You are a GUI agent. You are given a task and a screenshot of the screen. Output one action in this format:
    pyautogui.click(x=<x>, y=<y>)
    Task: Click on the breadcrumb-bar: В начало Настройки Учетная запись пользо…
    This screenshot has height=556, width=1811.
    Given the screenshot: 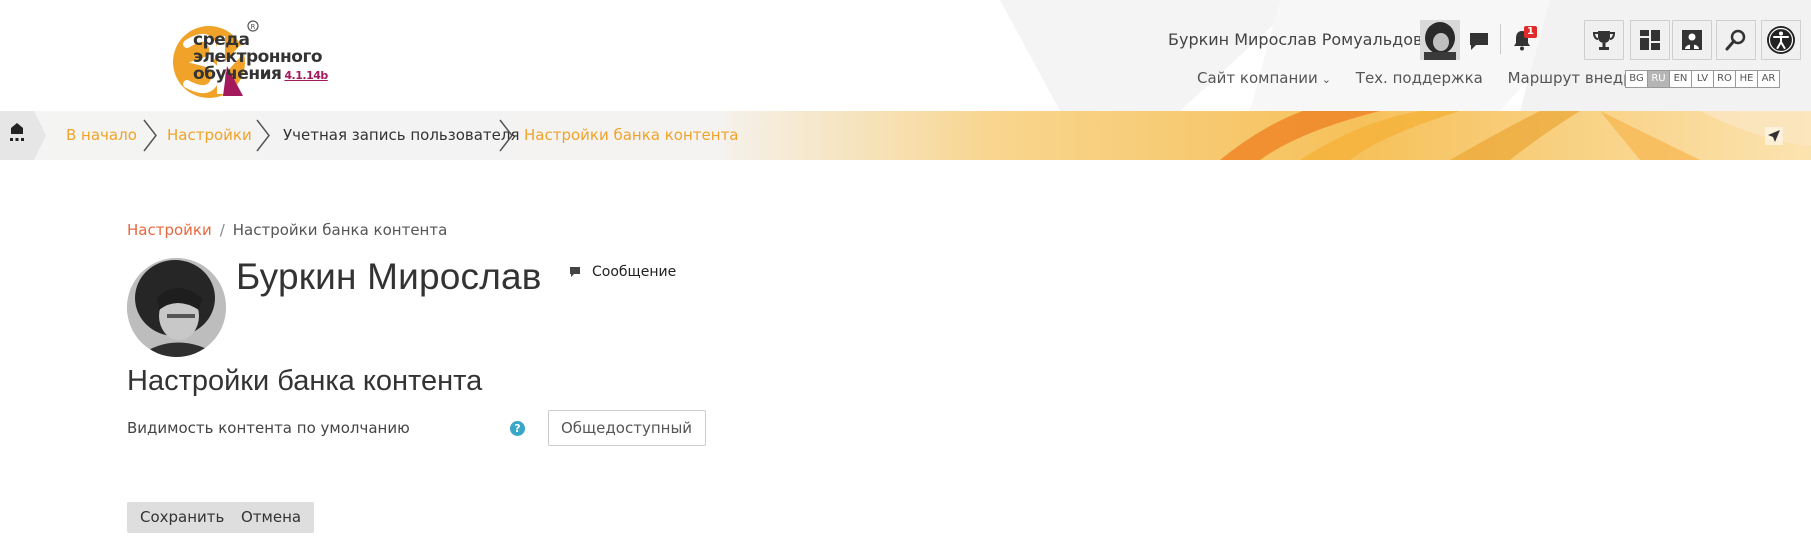 What is the action you would take?
    pyautogui.click(x=905, y=135)
    